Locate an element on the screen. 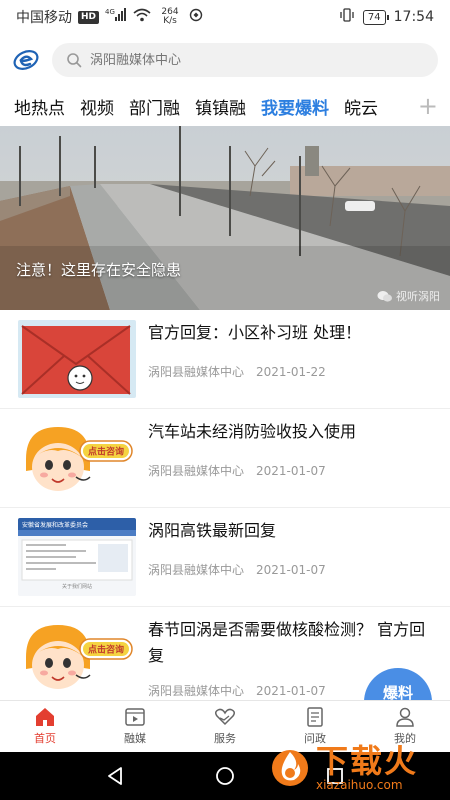 The height and width of the screenshot is (800, 450). tab-anhui-cloud: 皖云 is located at coordinates (361, 106).